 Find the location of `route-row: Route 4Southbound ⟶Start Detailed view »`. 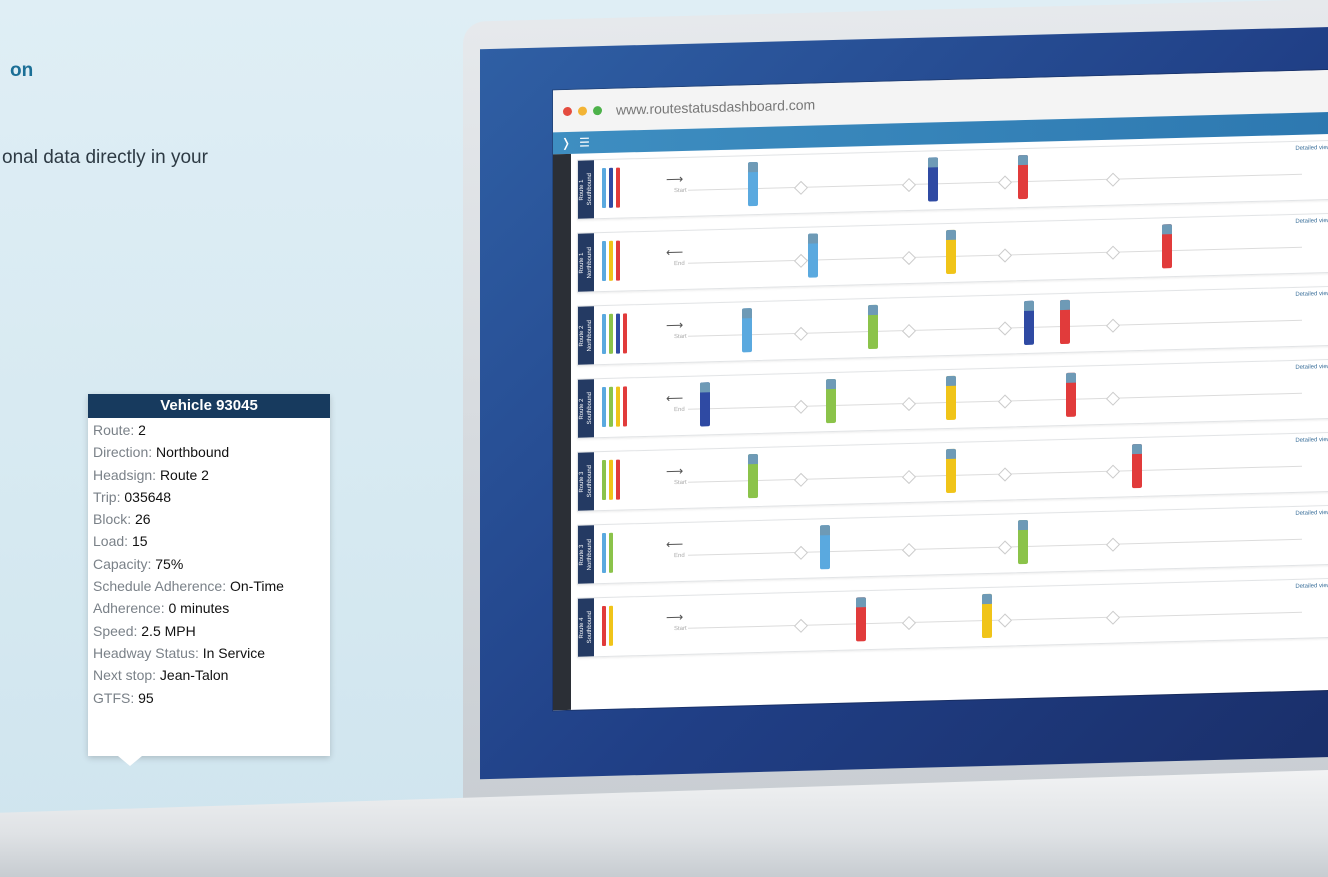

route-row: Route 4Southbound ⟶Start Detailed view » is located at coordinates (952, 617).